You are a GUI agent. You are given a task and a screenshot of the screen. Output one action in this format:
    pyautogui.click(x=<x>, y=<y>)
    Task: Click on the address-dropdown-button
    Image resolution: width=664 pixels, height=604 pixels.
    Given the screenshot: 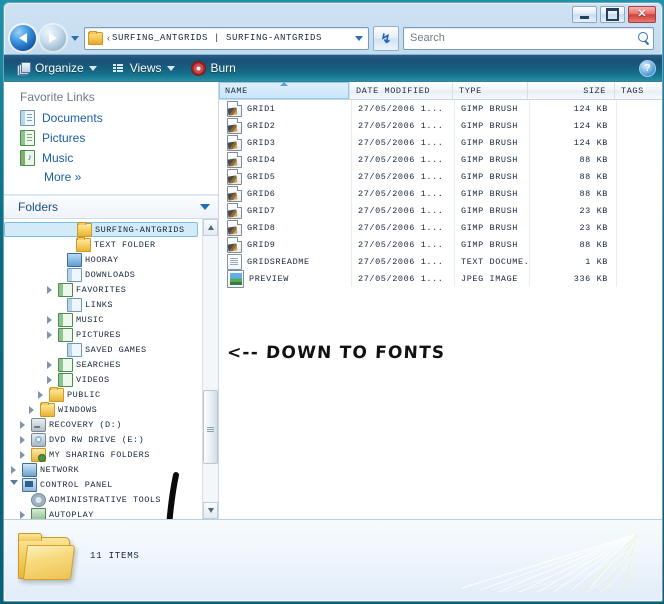 What is the action you would take?
    pyautogui.click(x=359, y=38)
    